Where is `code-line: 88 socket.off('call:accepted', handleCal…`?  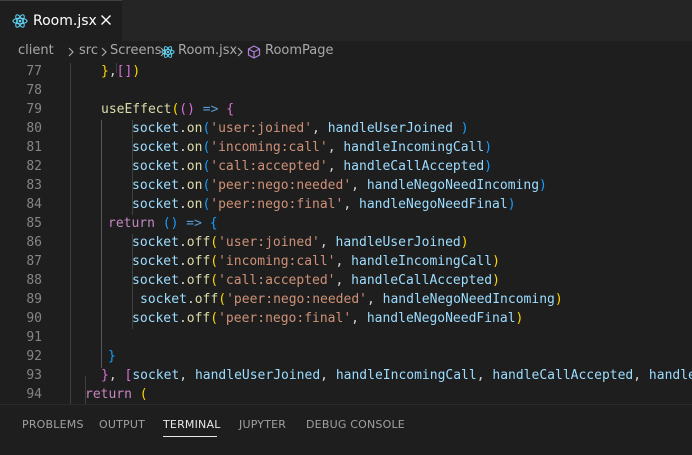
code-line: 88 socket.off('call:accepted', handleCal… is located at coordinates (263, 280).